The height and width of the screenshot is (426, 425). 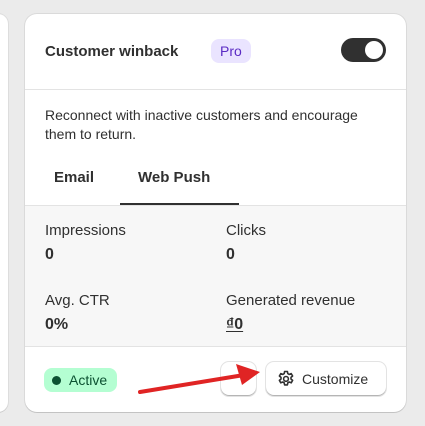 I want to click on card-title: Customer winback, so click(x=112, y=51).